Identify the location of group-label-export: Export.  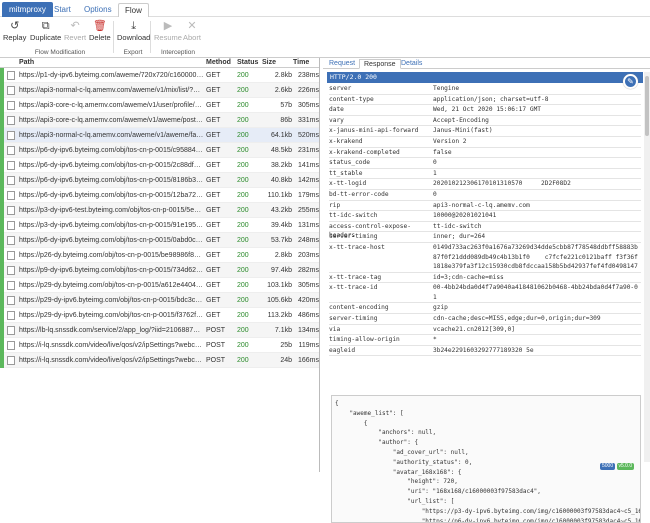
(133, 52).